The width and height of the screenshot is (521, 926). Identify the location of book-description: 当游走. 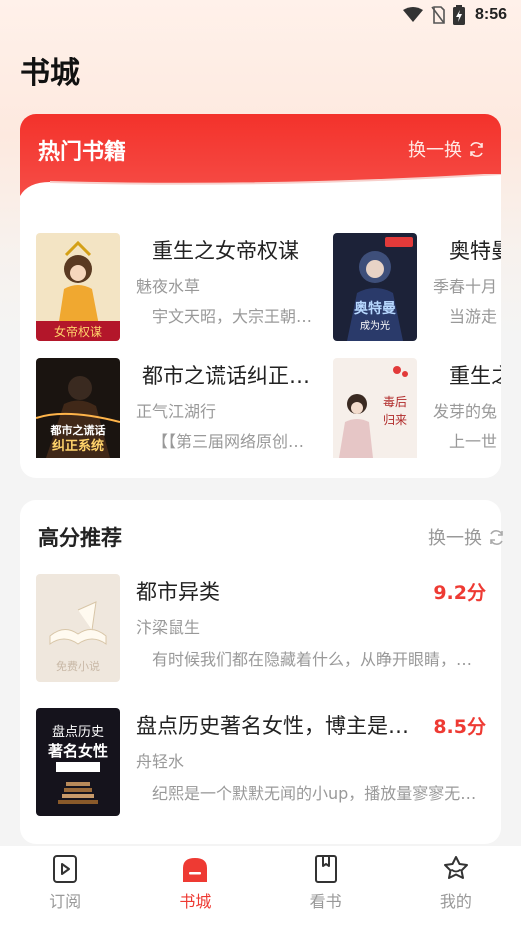
(473, 316).